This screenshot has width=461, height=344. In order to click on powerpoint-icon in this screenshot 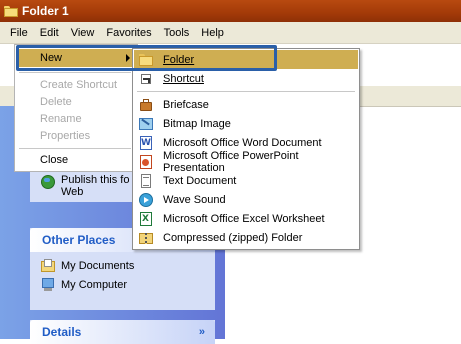, I will do `click(146, 162)`.